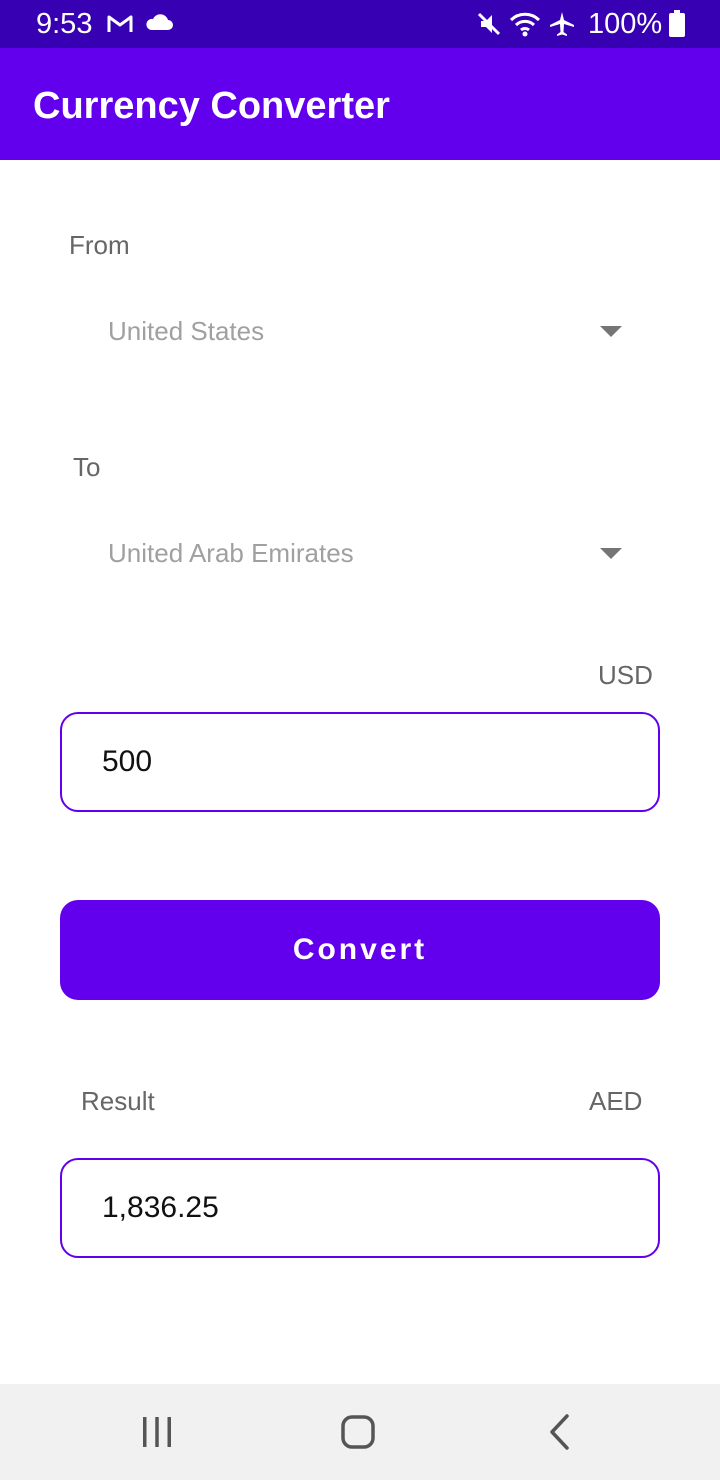 Image resolution: width=720 pixels, height=1480 pixels. What do you see at coordinates (560, 1432) in the screenshot?
I see `back-icon` at bounding box center [560, 1432].